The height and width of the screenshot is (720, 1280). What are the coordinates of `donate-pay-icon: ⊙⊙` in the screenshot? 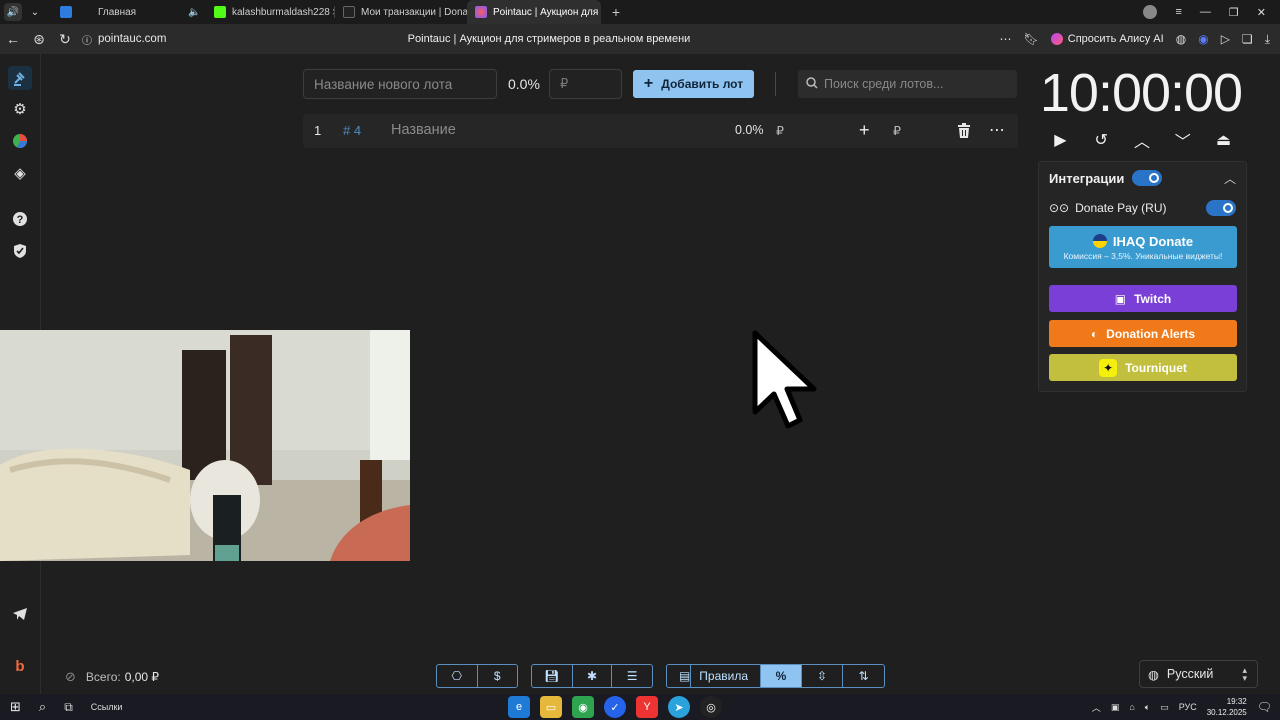 It's located at (1059, 208).